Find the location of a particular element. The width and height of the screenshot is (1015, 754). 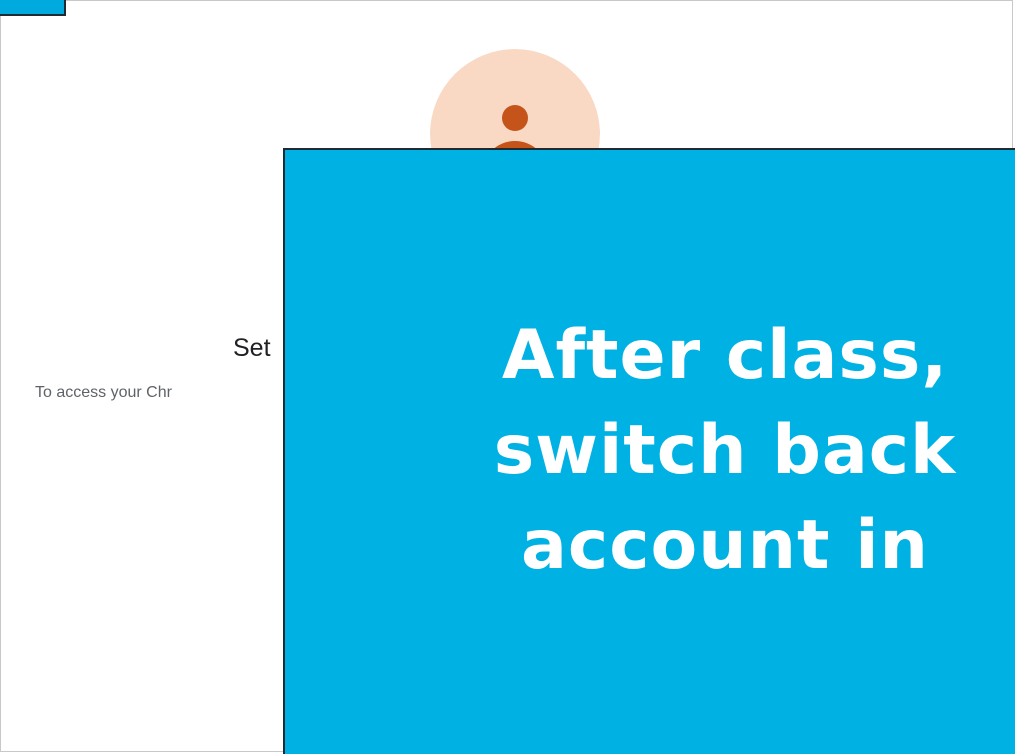

instruction-line-2: switch back is located at coordinates (725, 450).